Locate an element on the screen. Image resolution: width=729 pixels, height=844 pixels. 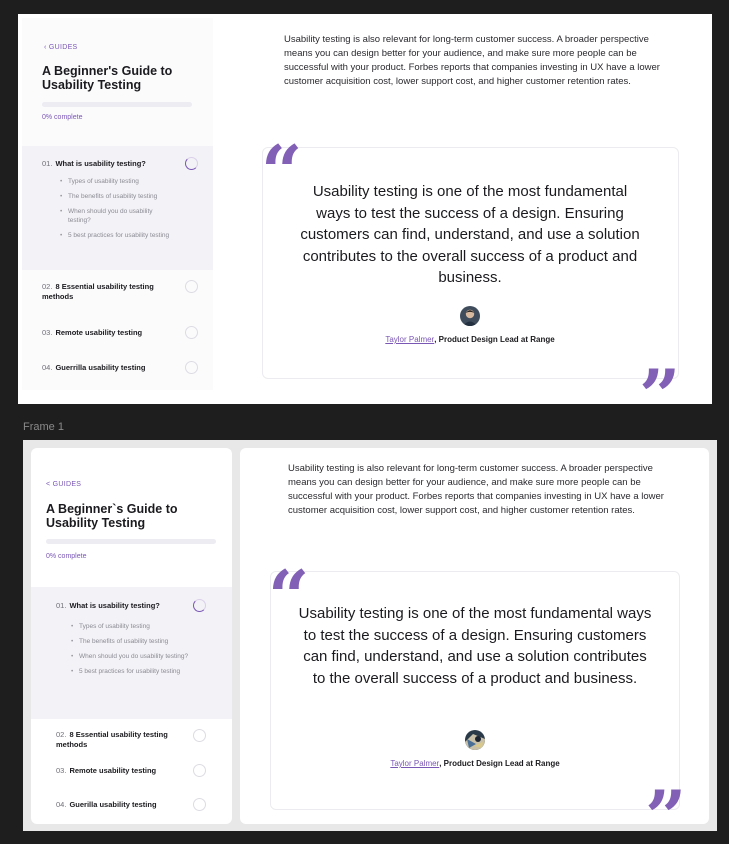
guides-back-link: < GUIDES is located at coordinates (63, 484).